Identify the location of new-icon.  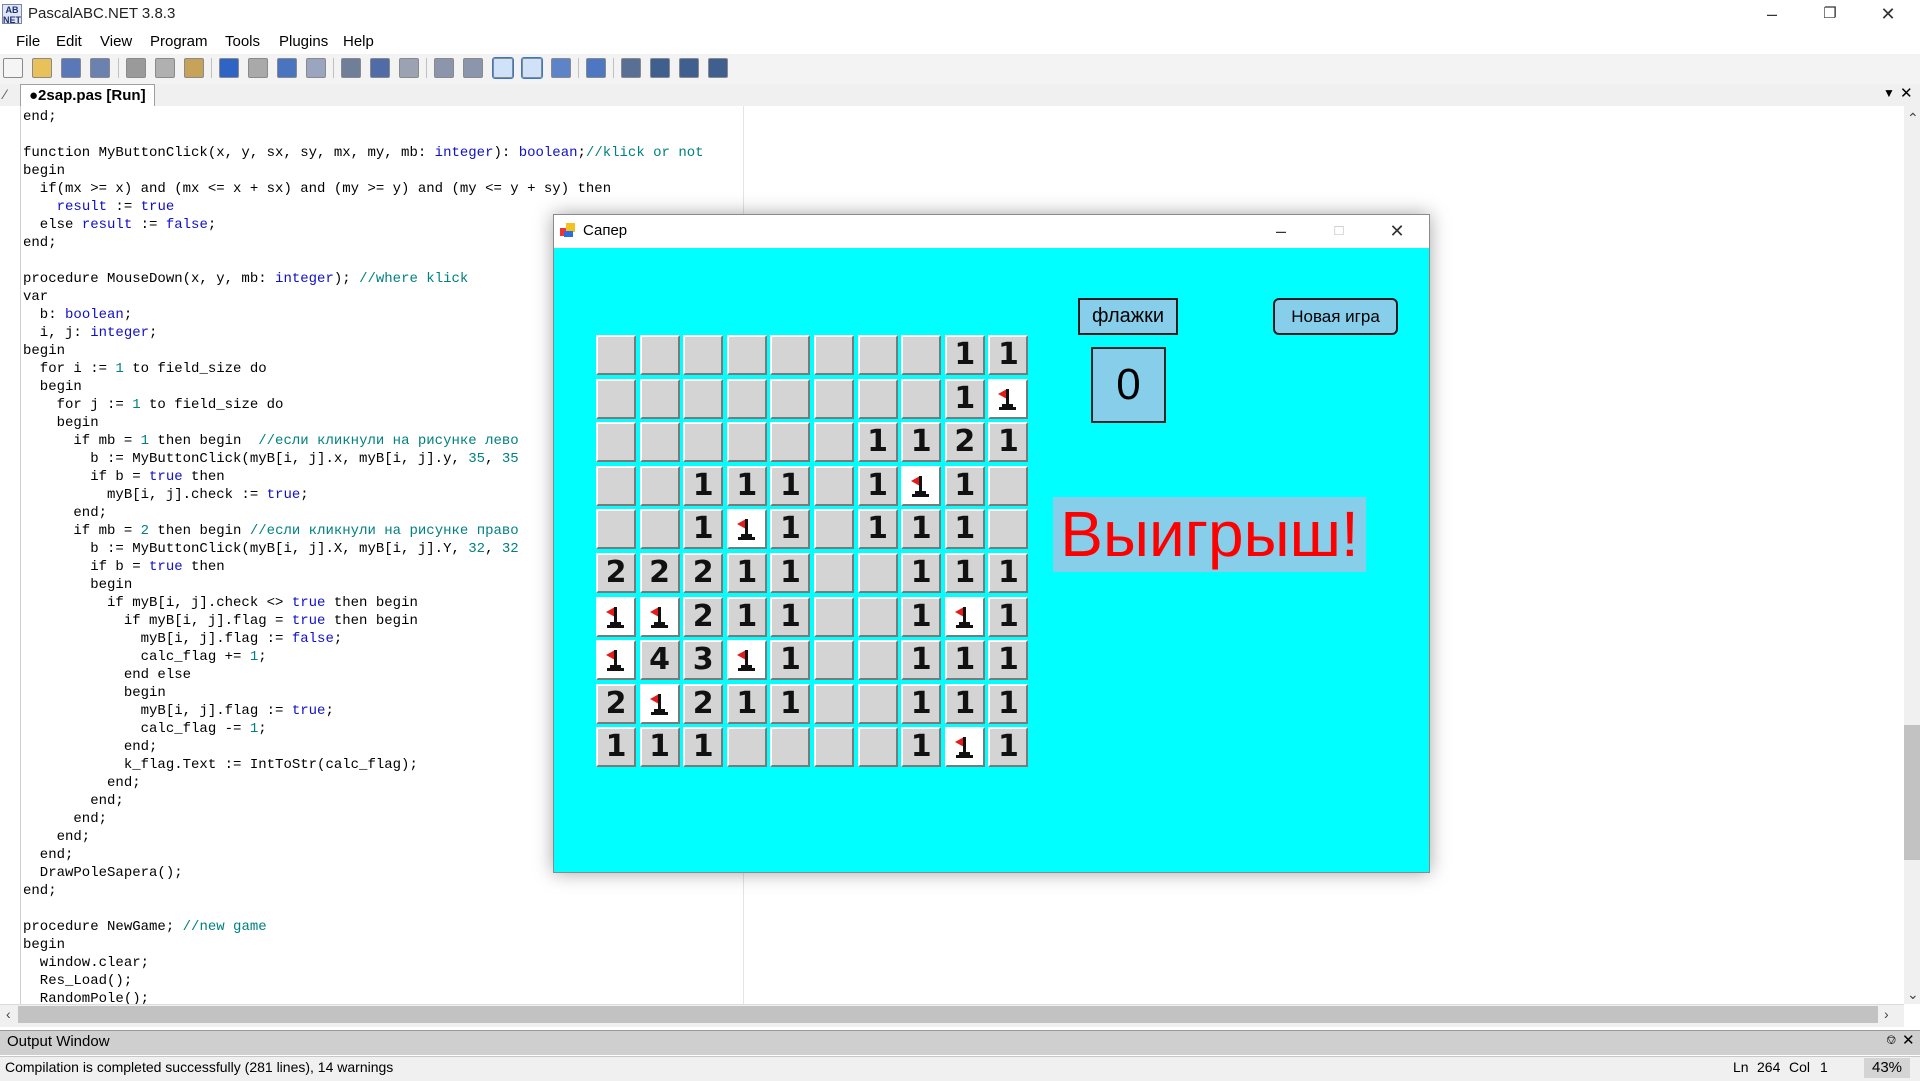
(13, 68).